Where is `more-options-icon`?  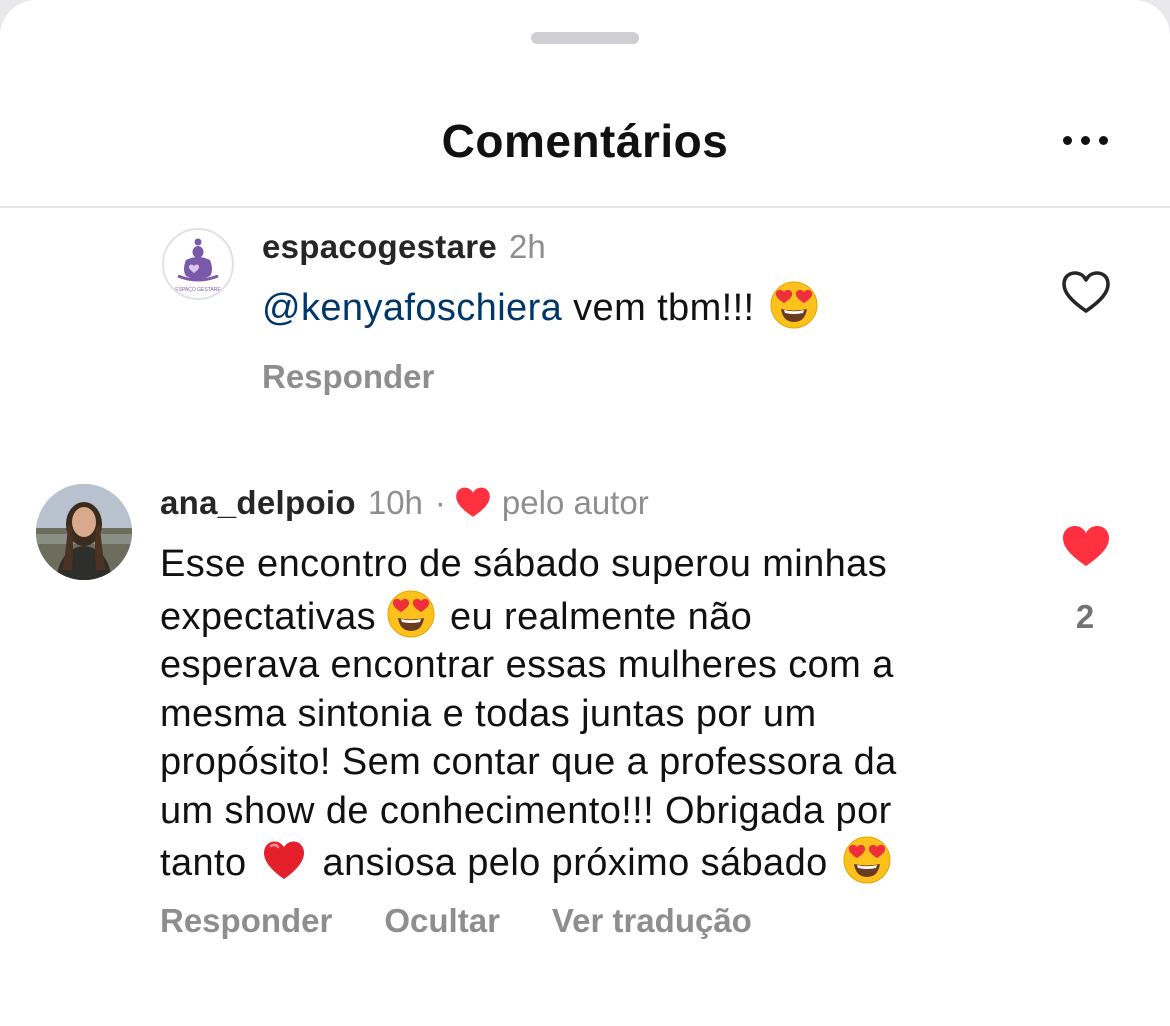 more-options-icon is located at coordinates (1085, 140).